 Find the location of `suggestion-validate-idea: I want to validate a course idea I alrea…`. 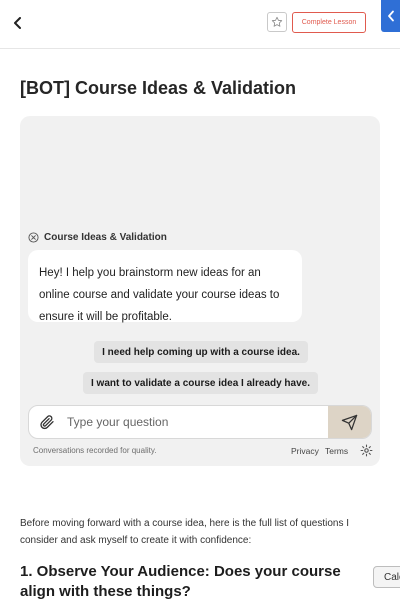

suggestion-validate-idea: I want to validate a course idea I alrea… is located at coordinates (200, 383).